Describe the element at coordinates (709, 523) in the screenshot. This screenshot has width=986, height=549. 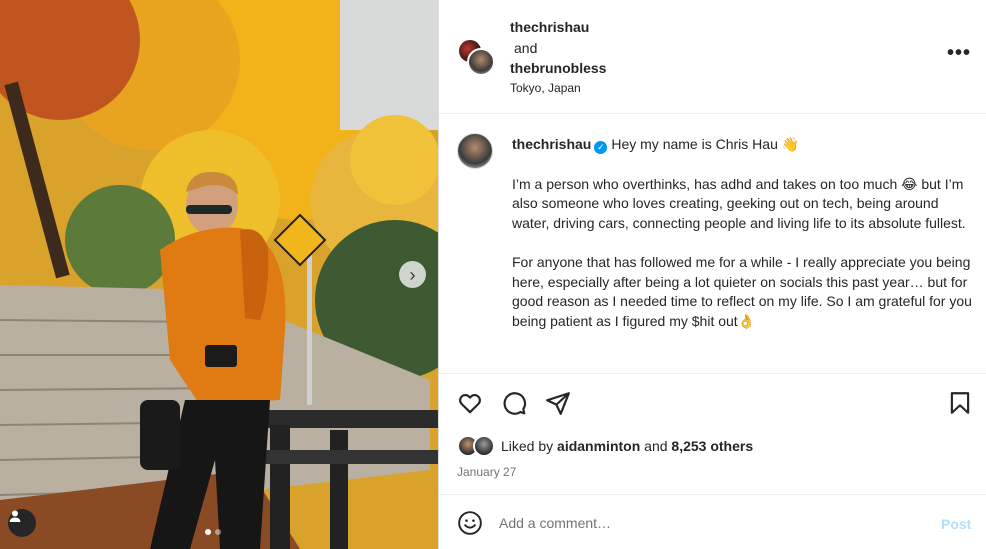
I see `comment-input` at that location.